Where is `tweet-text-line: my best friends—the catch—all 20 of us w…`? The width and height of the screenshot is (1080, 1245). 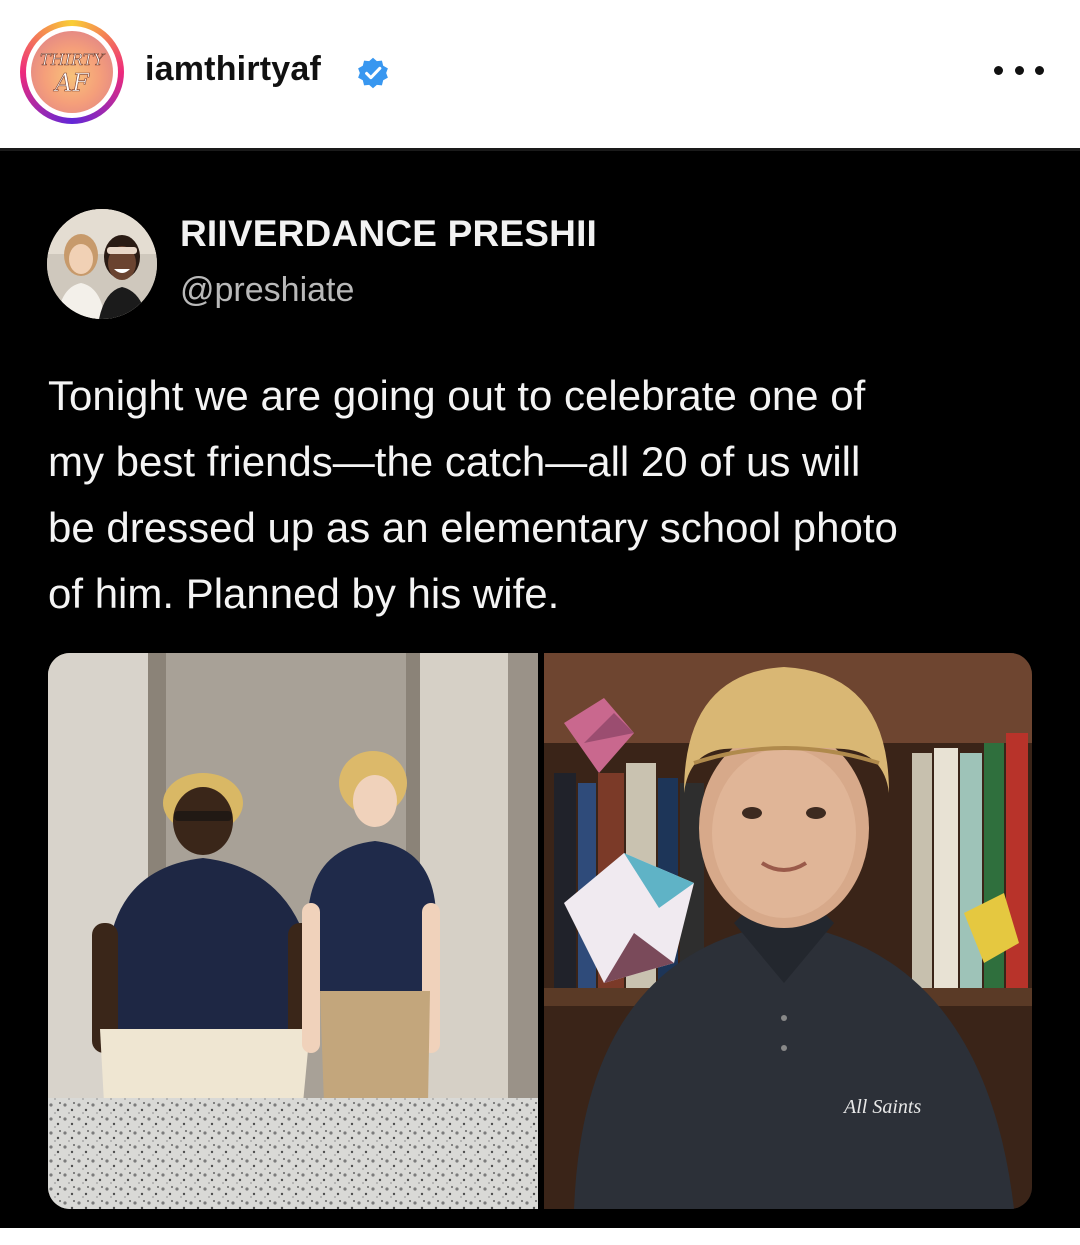
tweet-text-line: my best friends—the catch—all 20 of us w… is located at coordinates (454, 461).